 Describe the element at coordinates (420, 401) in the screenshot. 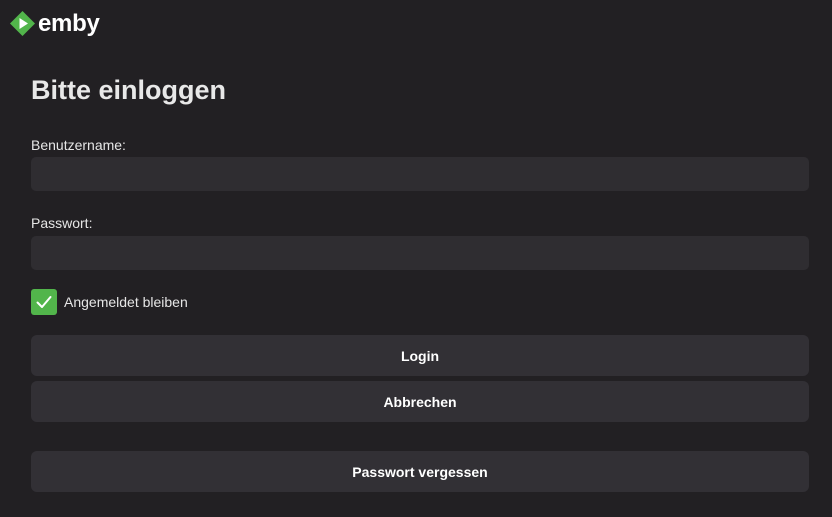

I see `cancel-button: Abbrechen` at that location.